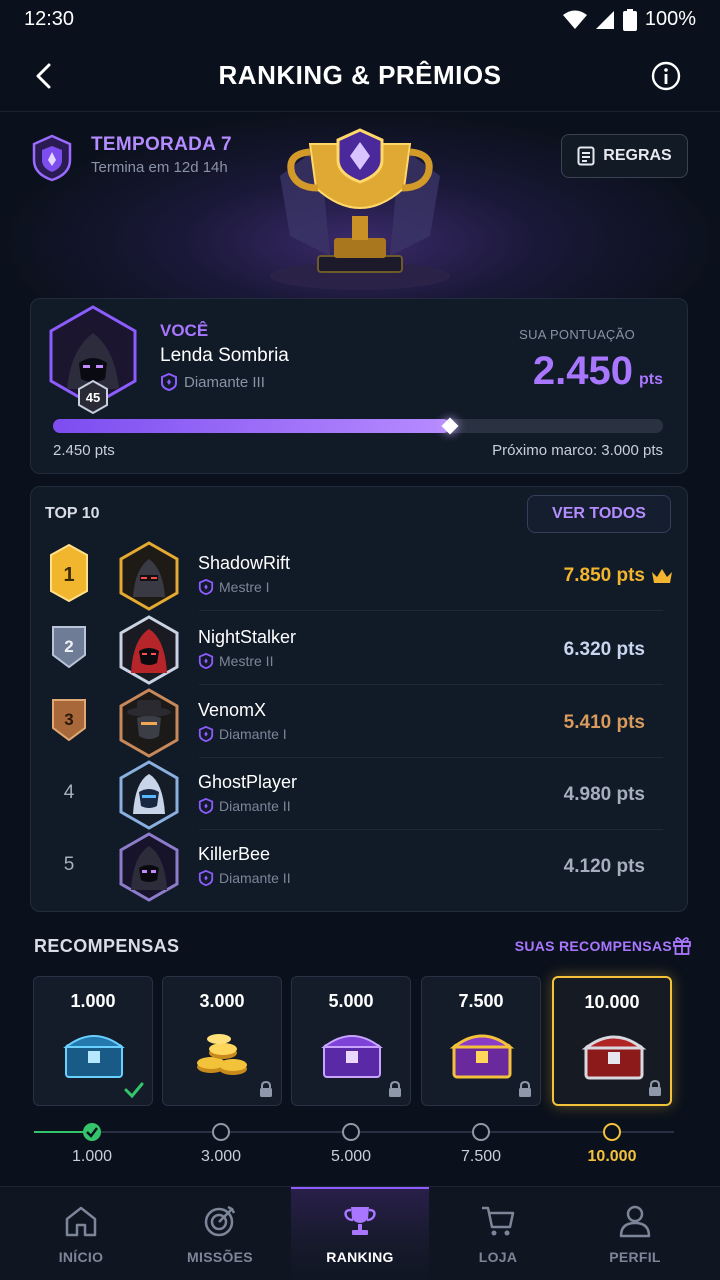 The image size is (720, 1280). I want to click on reward-points: 5.000, so click(351, 1001).